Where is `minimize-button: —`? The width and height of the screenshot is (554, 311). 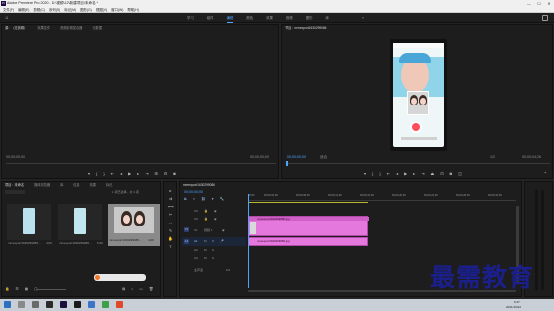 minimize-button: — is located at coordinates (529, 3).